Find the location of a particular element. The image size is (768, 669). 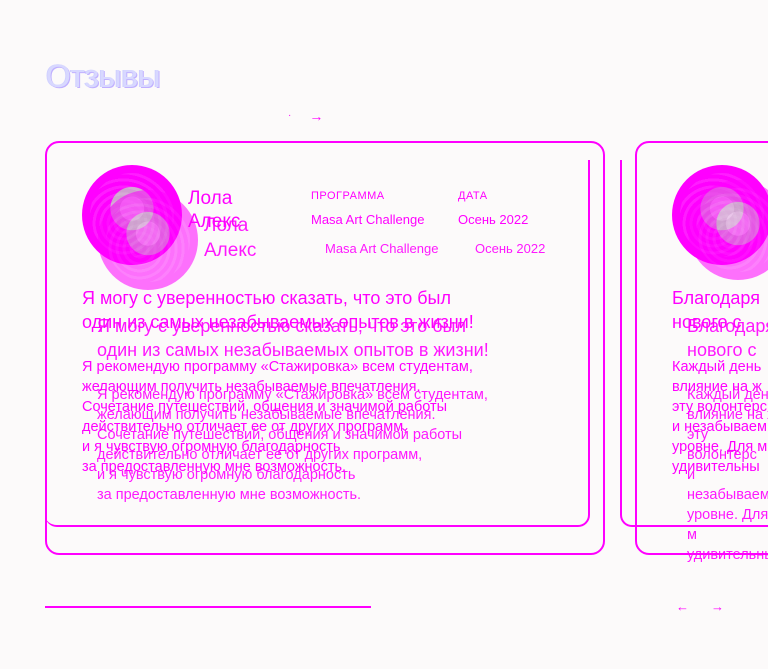

review-line: удивительны is located at coordinates (727, 555).